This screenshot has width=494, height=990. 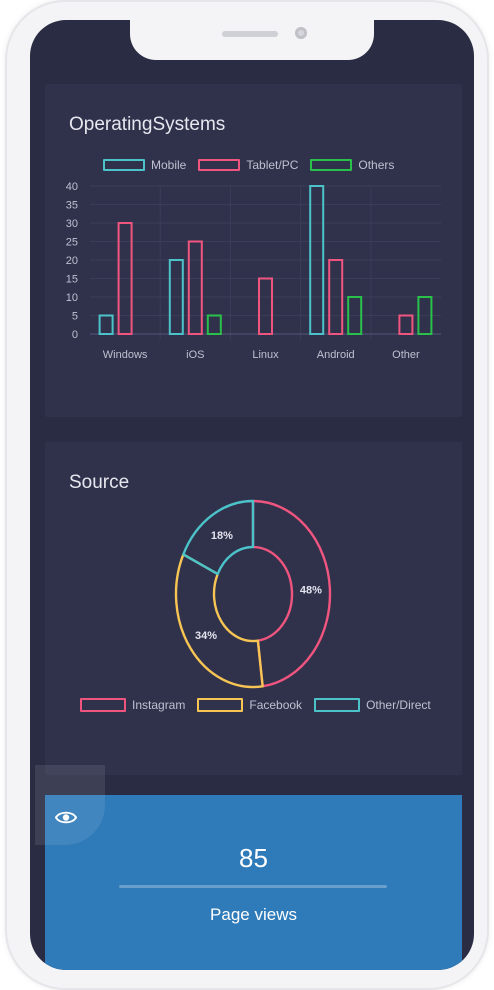 What do you see at coordinates (195, 355) in the screenshot?
I see `x-tick-label: iOS` at bounding box center [195, 355].